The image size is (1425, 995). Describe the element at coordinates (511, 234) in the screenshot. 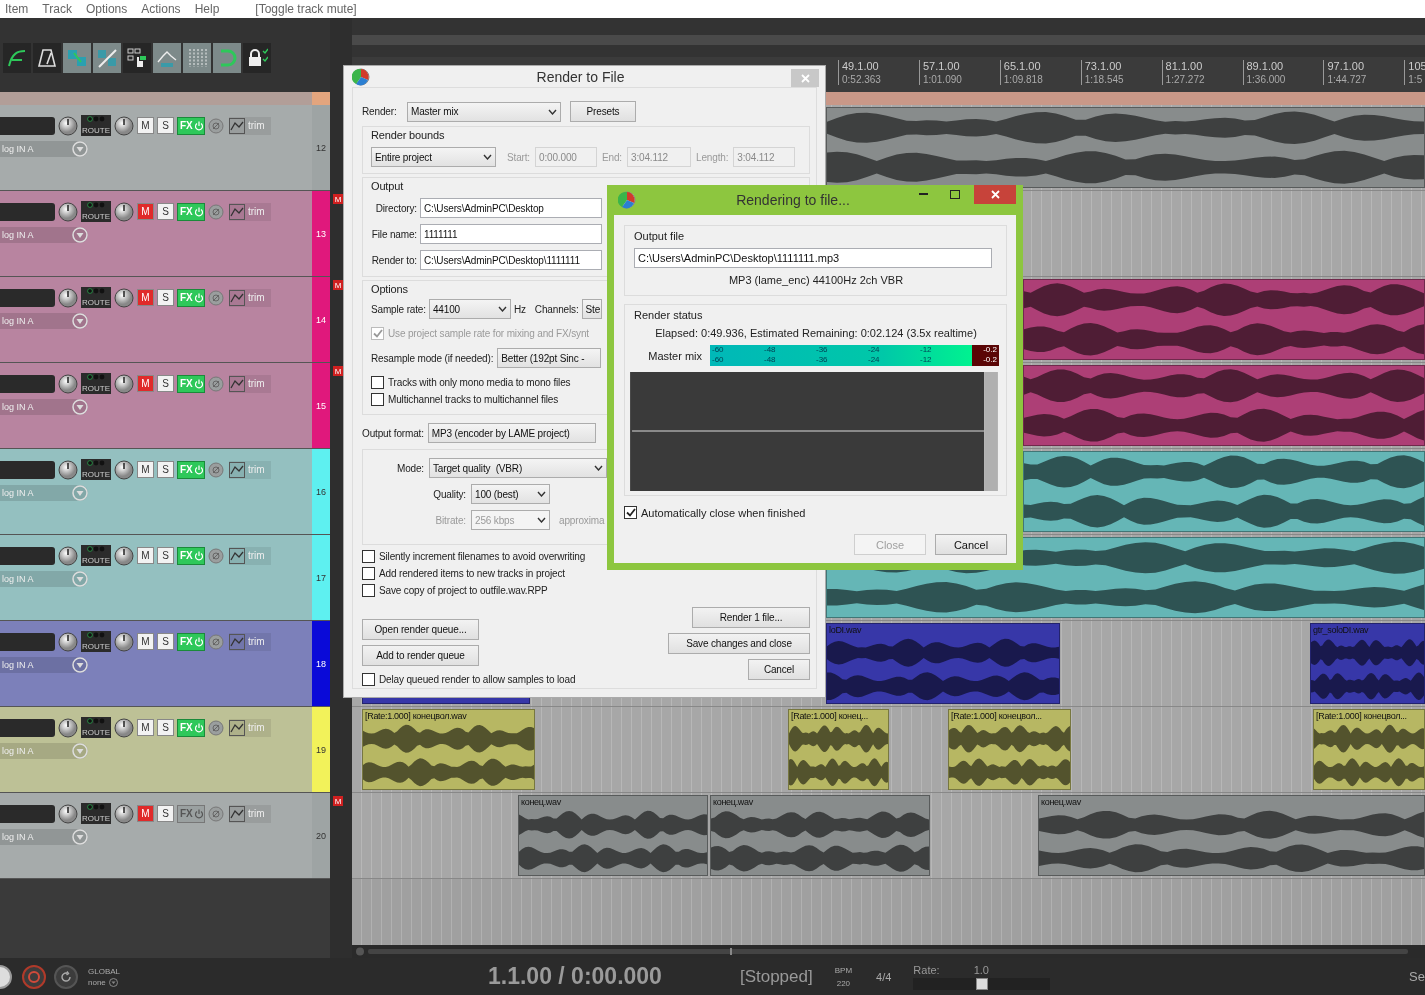

I see `text-field: 1111111` at that location.